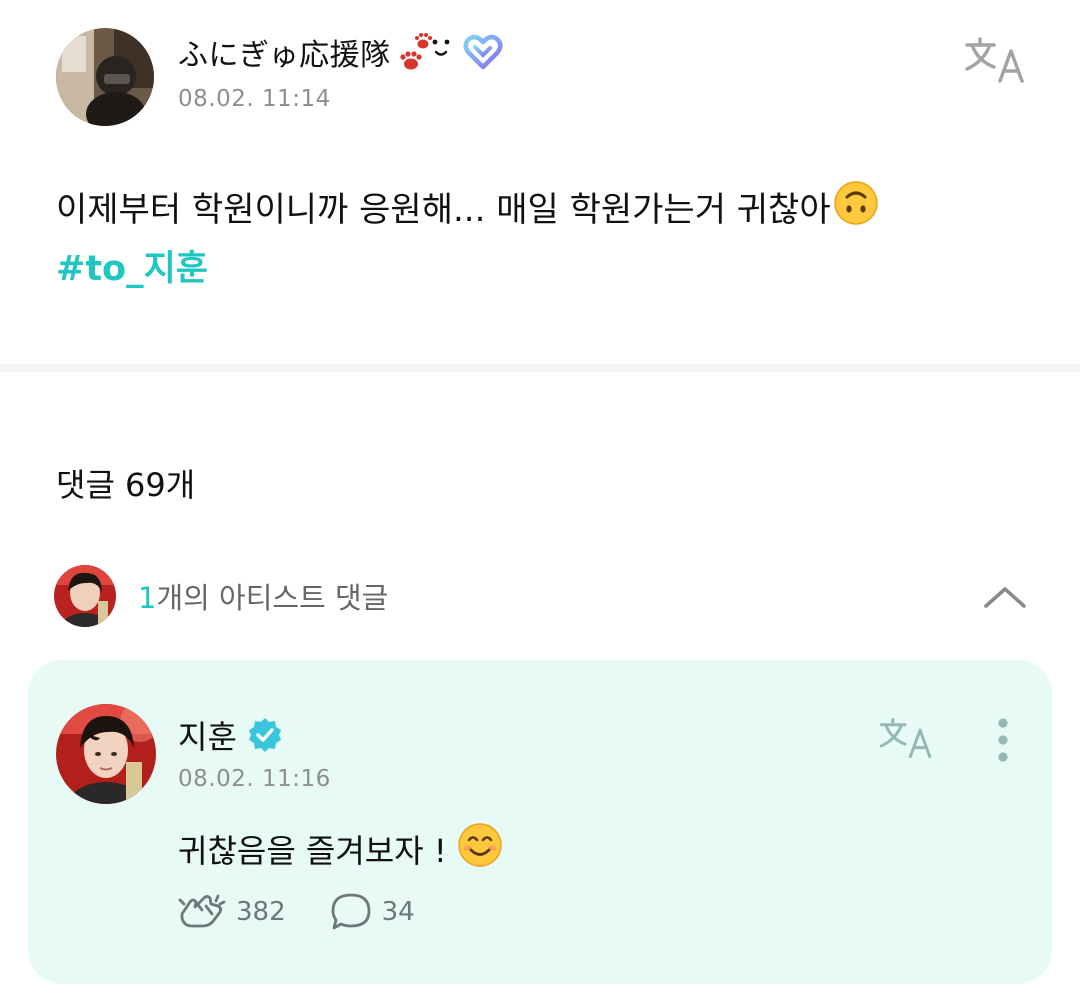  I want to click on chevron-up-icon, so click(1005, 597).